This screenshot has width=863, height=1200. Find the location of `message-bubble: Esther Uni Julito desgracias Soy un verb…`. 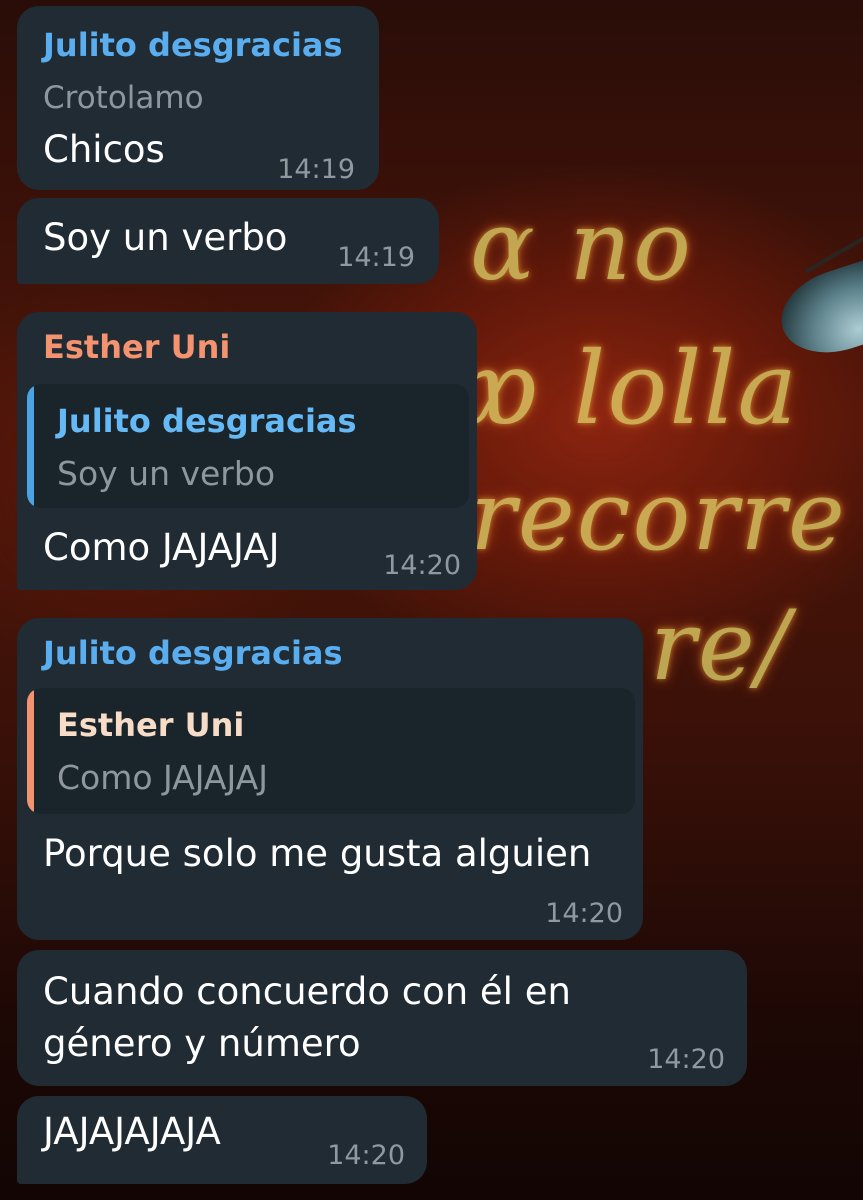

message-bubble: Esther Uni Julito desgracias Soy un verb… is located at coordinates (247, 451).